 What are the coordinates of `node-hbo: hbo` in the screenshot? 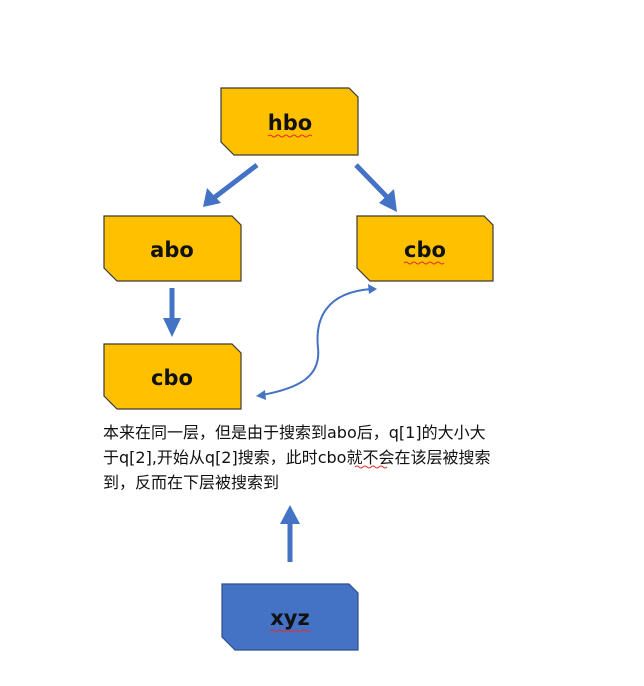 It's located at (289, 121).